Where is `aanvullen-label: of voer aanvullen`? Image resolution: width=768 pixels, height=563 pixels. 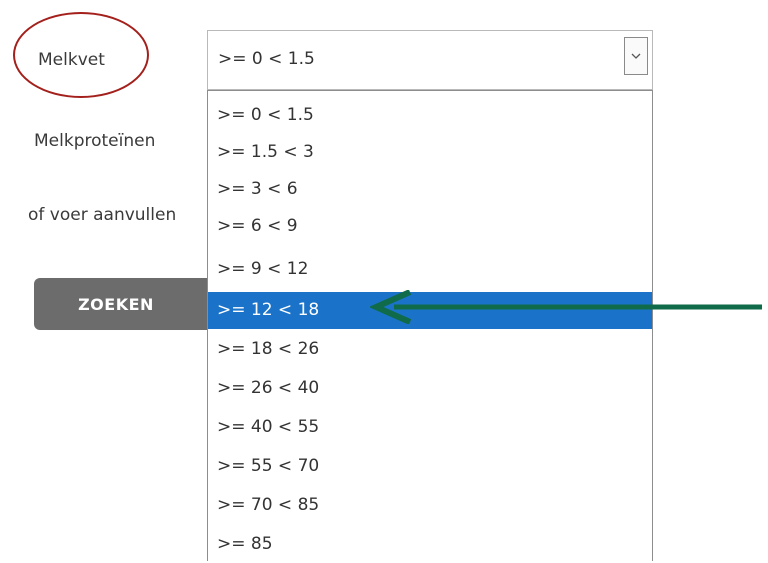
aanvullen-label: of voer aanvullen is located at coordinates (102, 215).